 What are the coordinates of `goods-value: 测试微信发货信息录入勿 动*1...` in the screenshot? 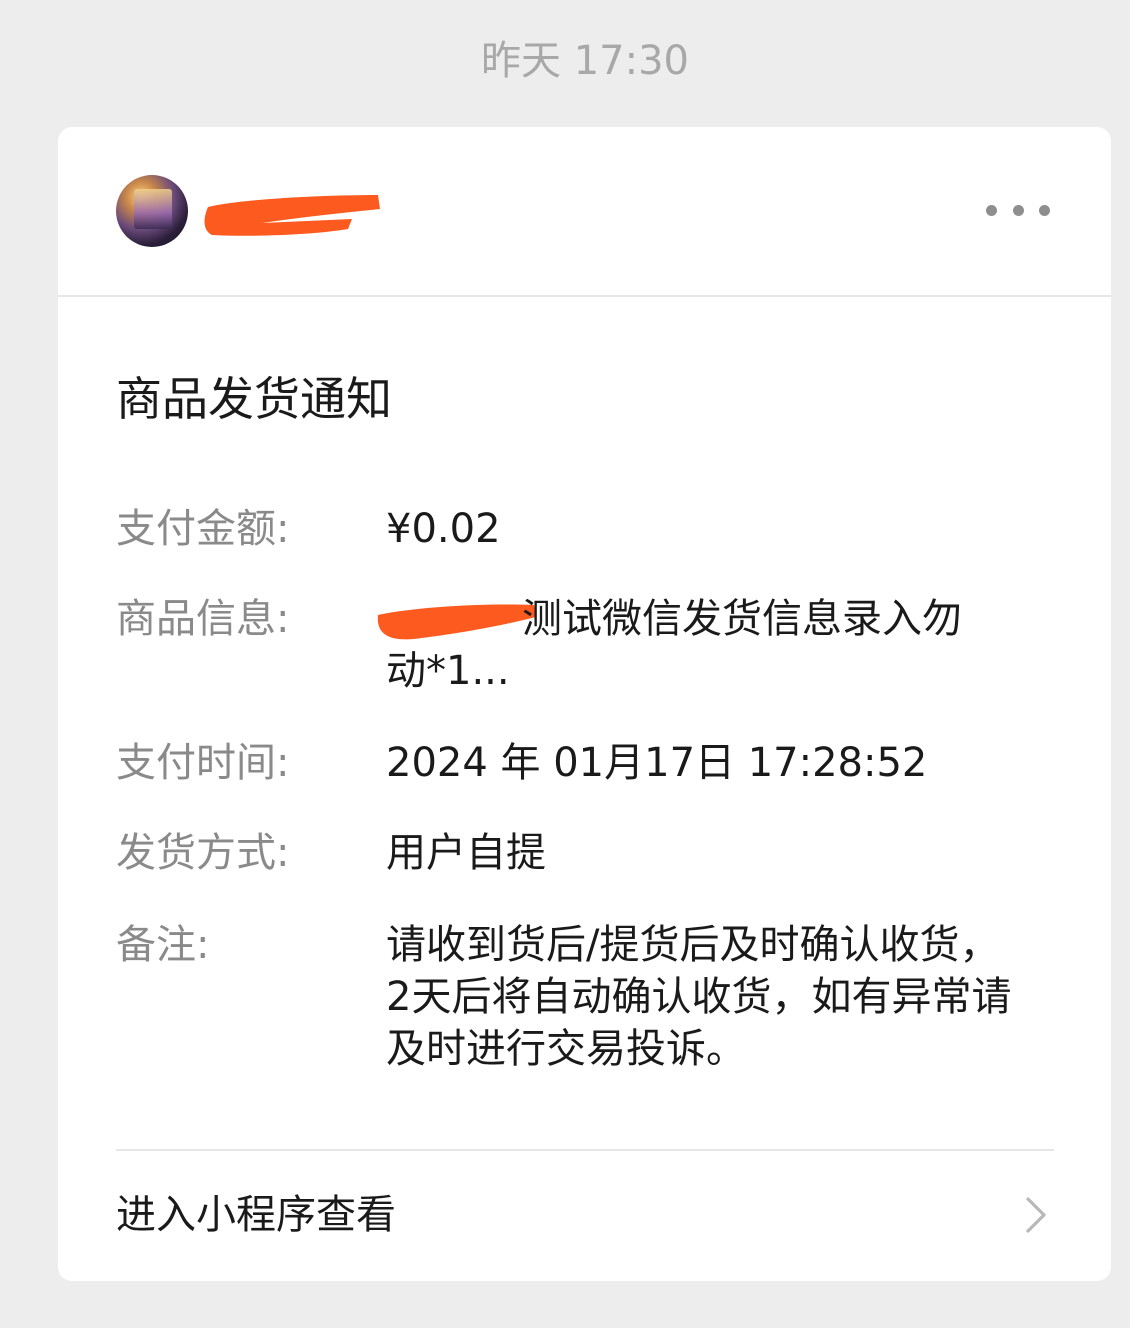 It's located at (706, 645).